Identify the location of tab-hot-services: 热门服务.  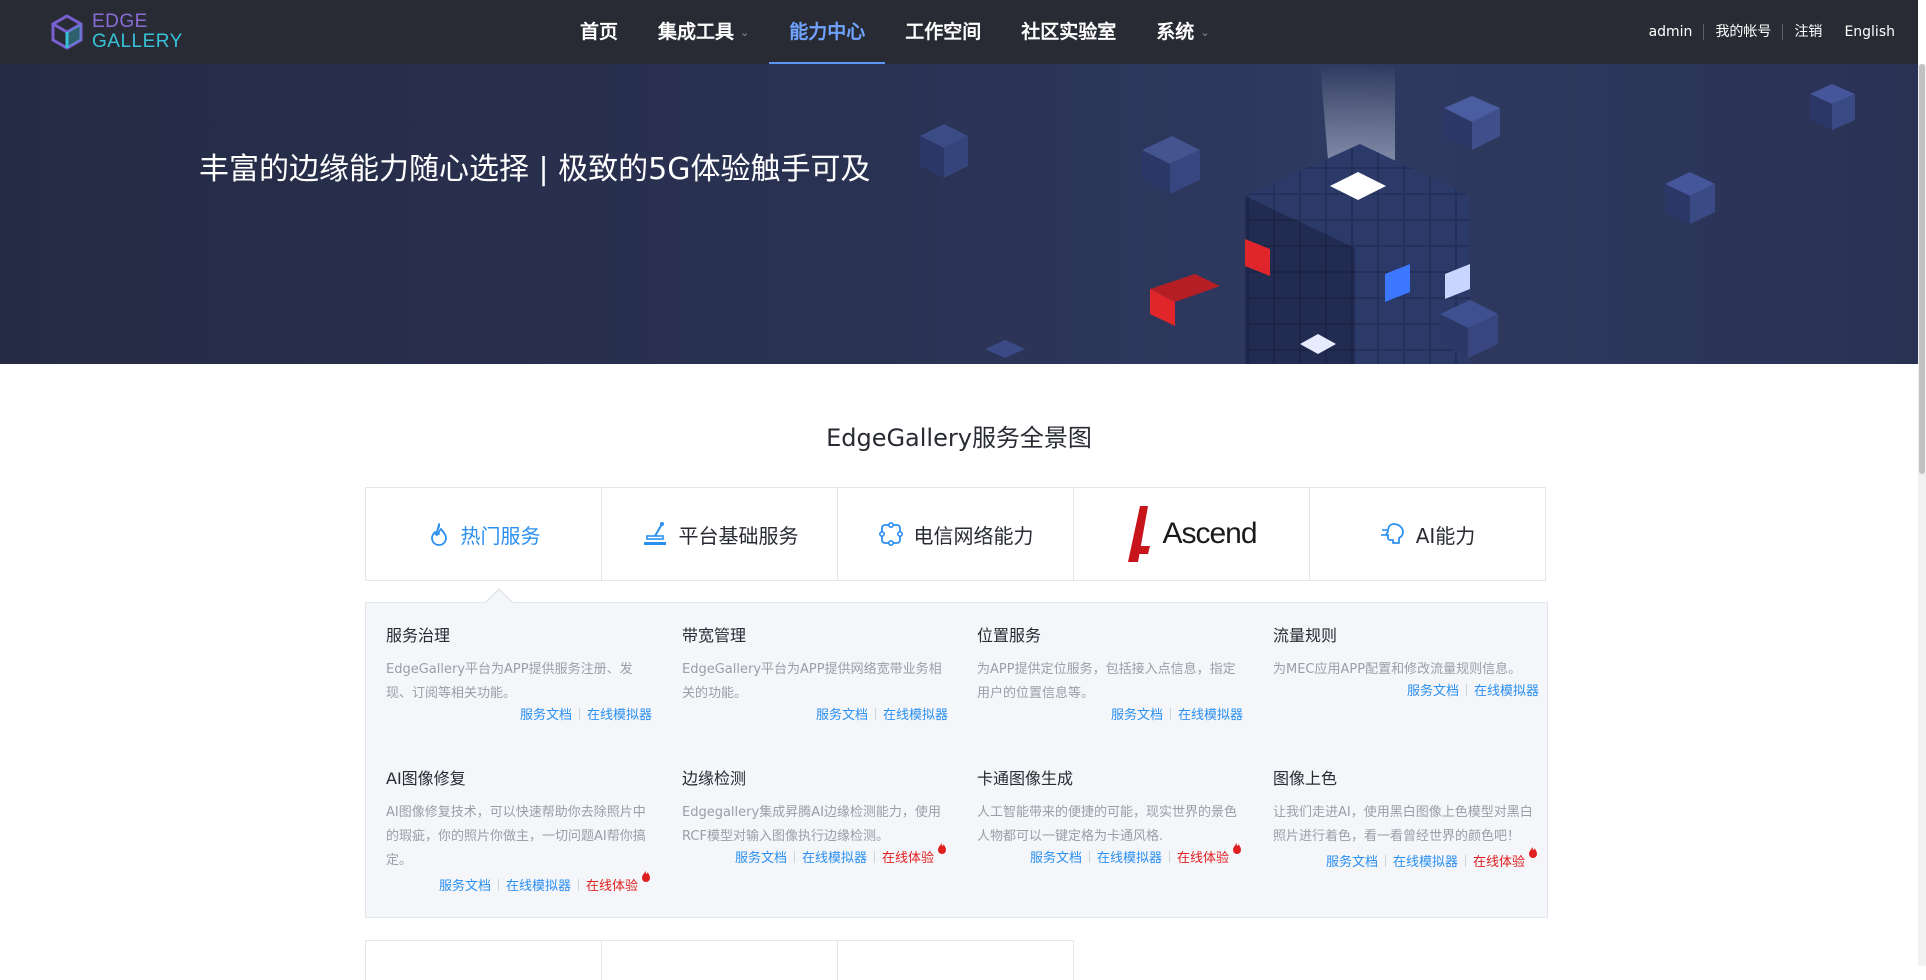
(483, 534).